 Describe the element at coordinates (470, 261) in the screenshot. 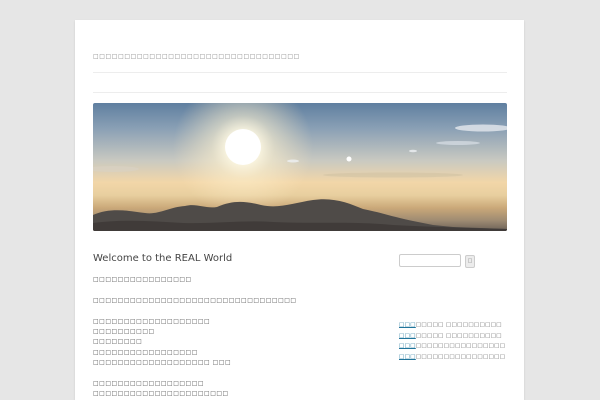

I see `search-button: □` at that location.